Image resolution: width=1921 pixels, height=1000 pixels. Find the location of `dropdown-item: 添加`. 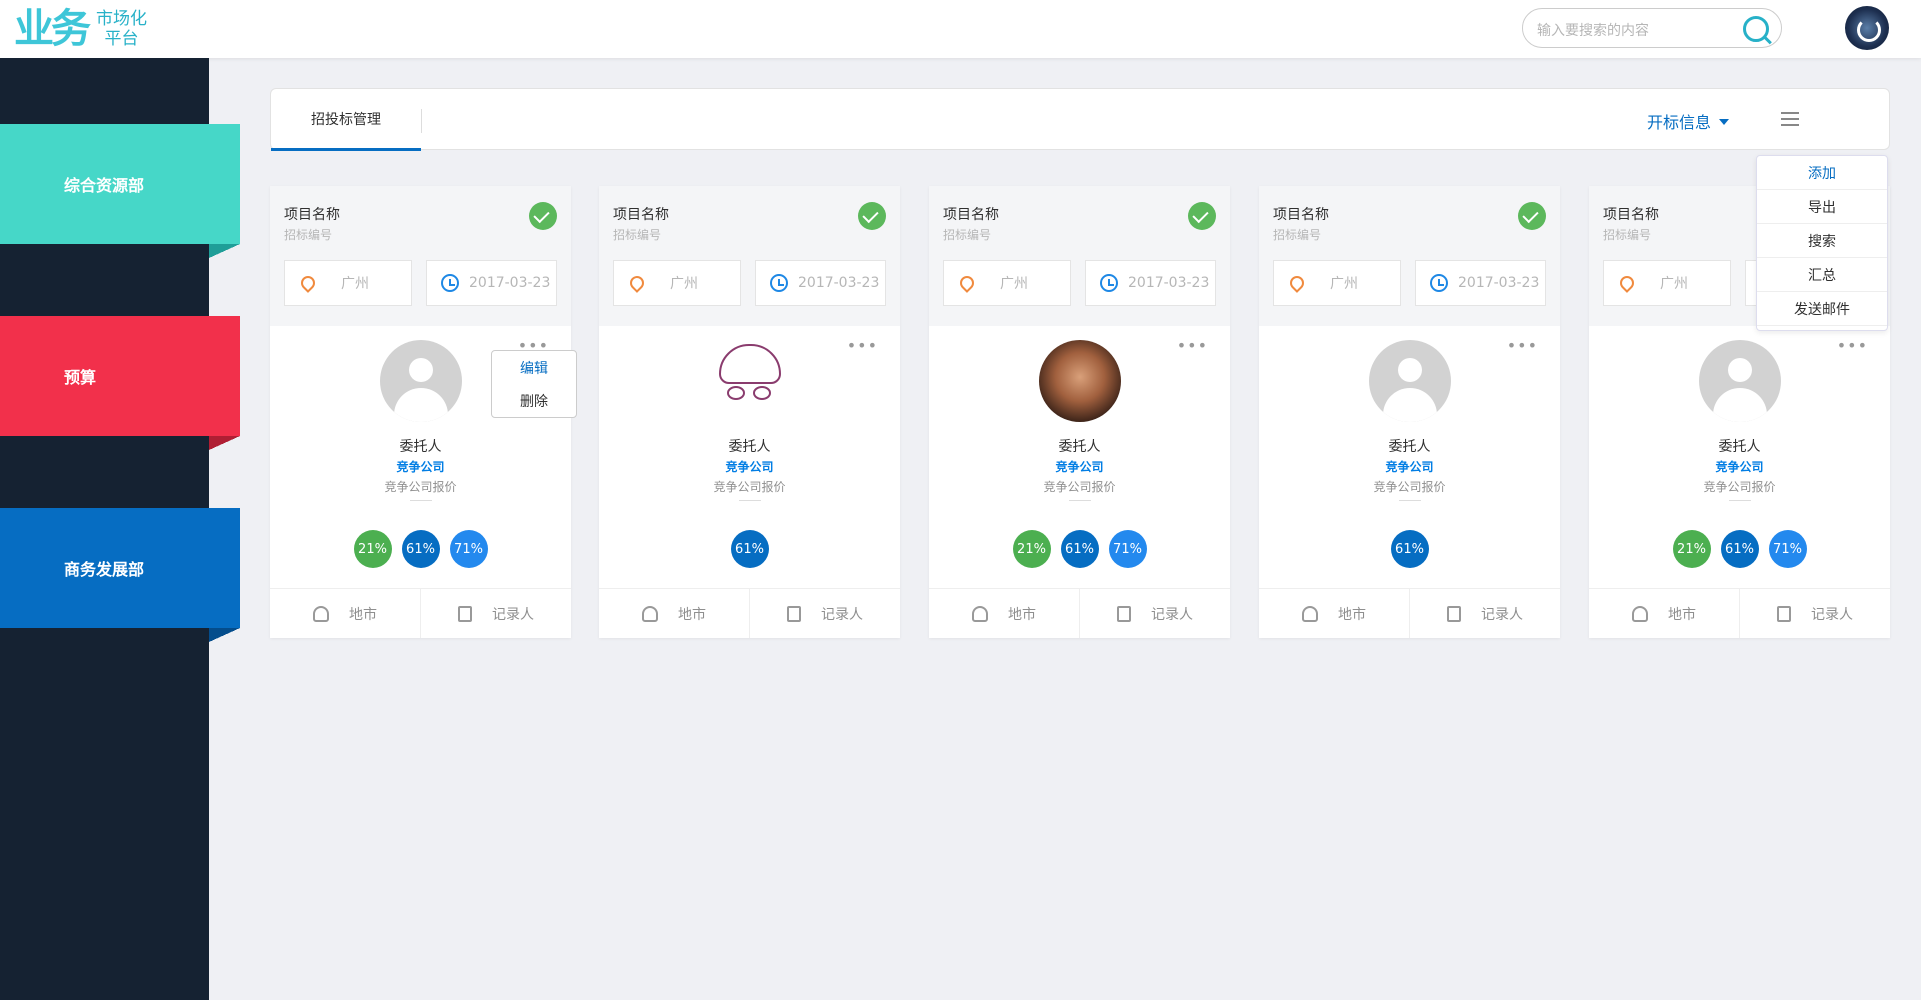

dropdown-item: 添加 is located at coordinates (1822, 173).